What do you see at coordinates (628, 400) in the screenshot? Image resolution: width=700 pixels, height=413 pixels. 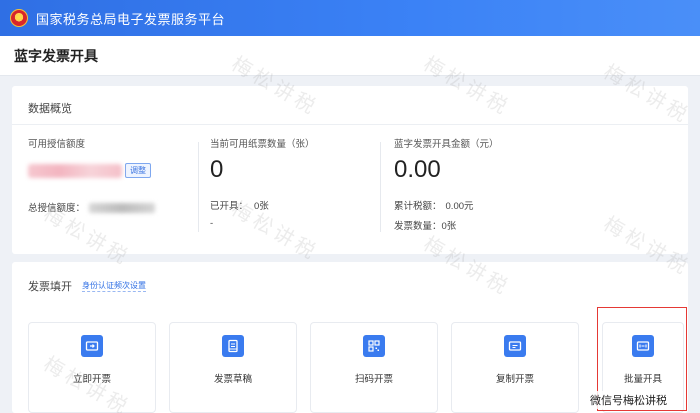 I see `wechat-credit: 微信号梅松讲税` at bounding box center [628, 400].